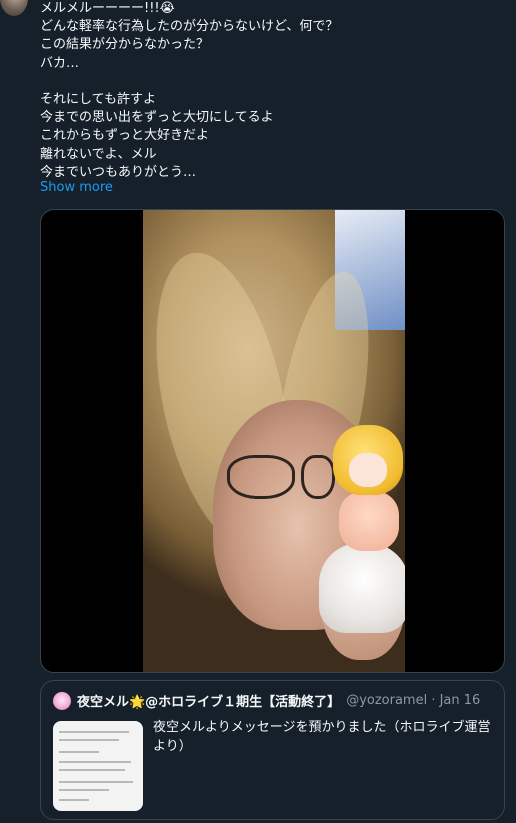  Describe the element at coordinates (368, 470) in the screenshot. I see `figurine-face` at that location.